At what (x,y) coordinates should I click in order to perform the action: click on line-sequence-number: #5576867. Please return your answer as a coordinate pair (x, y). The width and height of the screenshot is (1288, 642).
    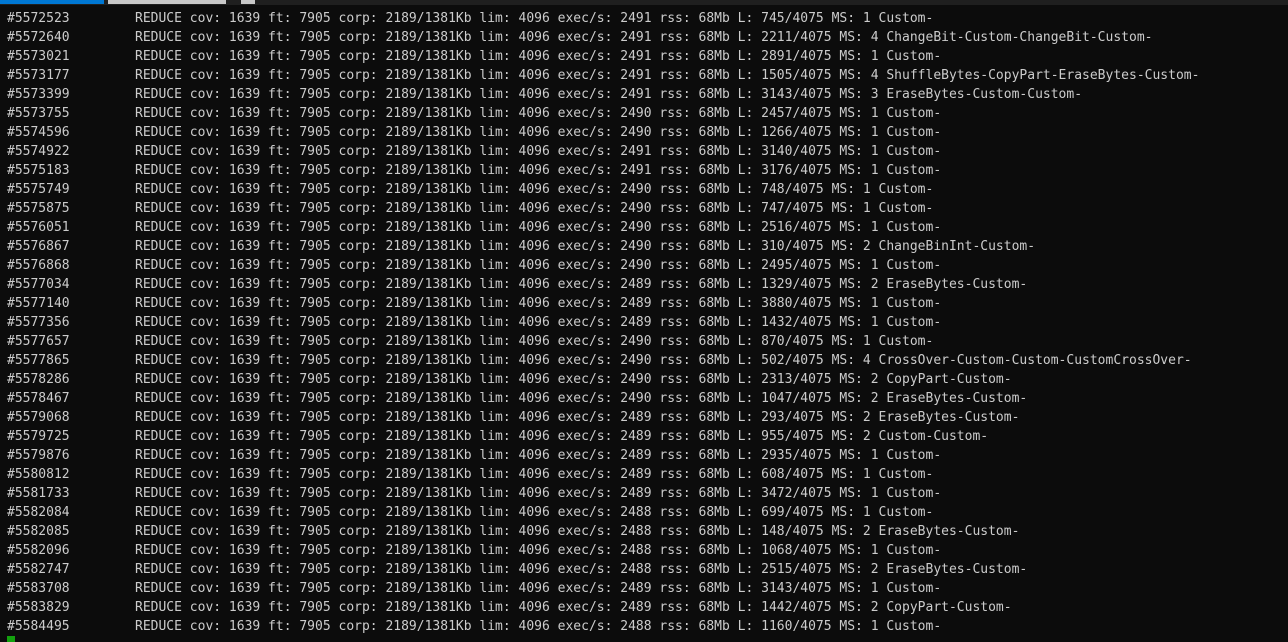
    Looking at the image, I should click on (38, 246).